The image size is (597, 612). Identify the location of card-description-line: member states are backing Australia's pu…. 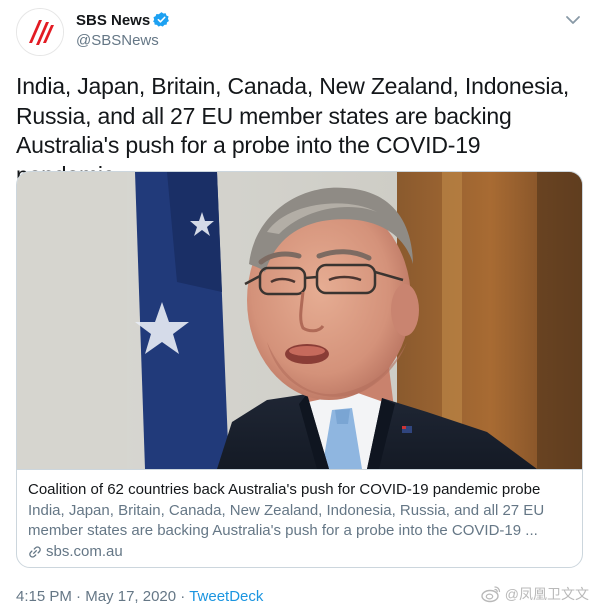
(283, 530).